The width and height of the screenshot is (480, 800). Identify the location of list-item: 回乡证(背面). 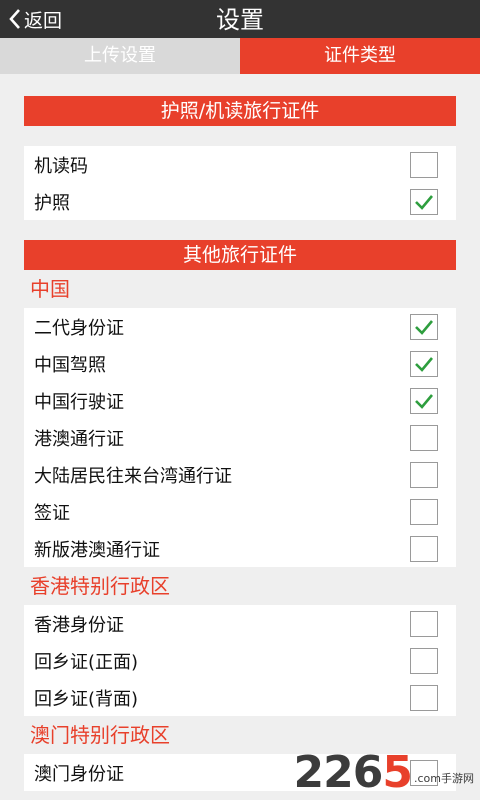
(240, 697).